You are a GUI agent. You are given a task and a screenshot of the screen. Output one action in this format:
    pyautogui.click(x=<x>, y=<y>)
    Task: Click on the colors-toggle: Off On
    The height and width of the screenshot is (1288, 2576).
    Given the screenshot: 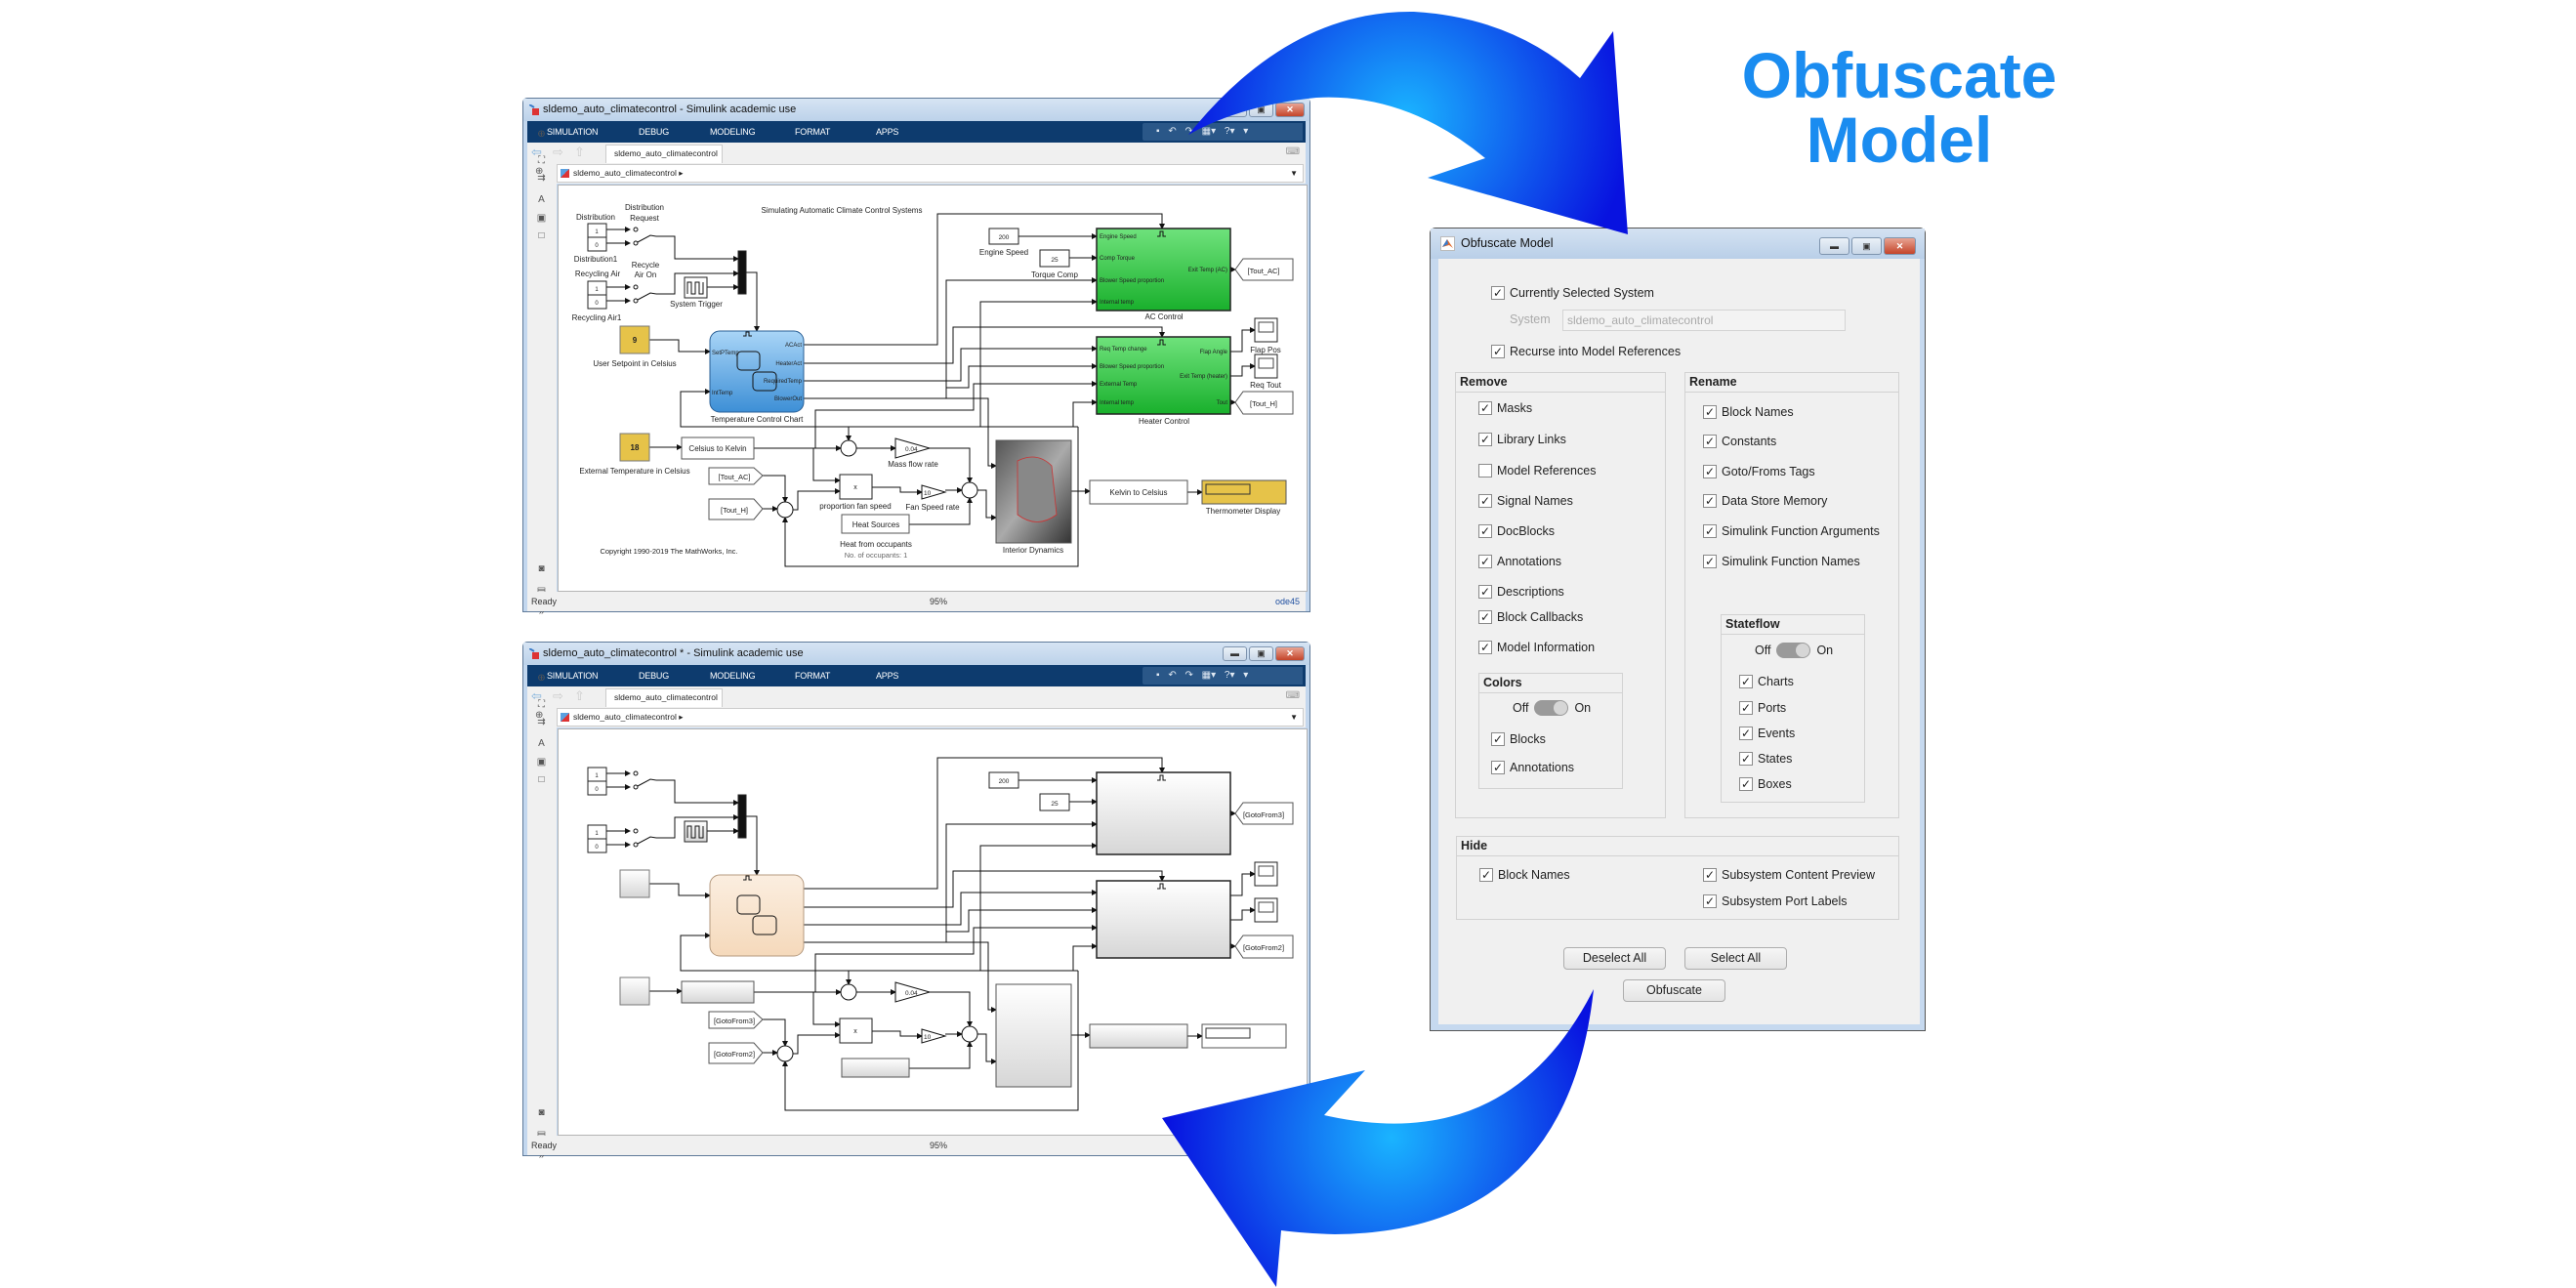 What is the action you would take?
    pyautogui.click(x=1552, y=708)
    